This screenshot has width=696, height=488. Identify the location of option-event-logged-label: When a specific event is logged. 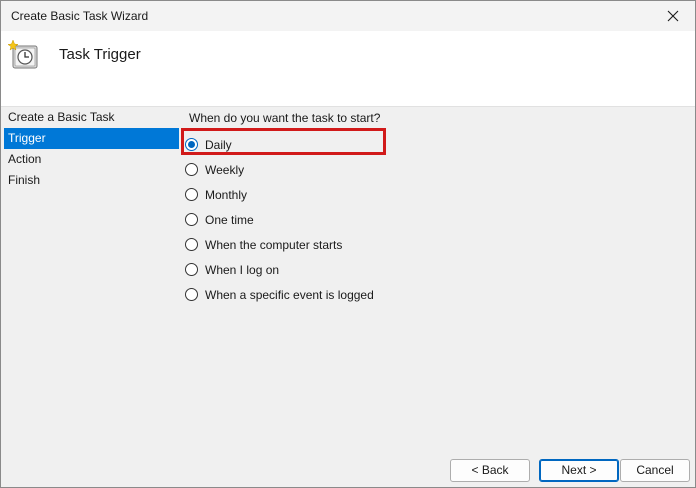
(289, 294).